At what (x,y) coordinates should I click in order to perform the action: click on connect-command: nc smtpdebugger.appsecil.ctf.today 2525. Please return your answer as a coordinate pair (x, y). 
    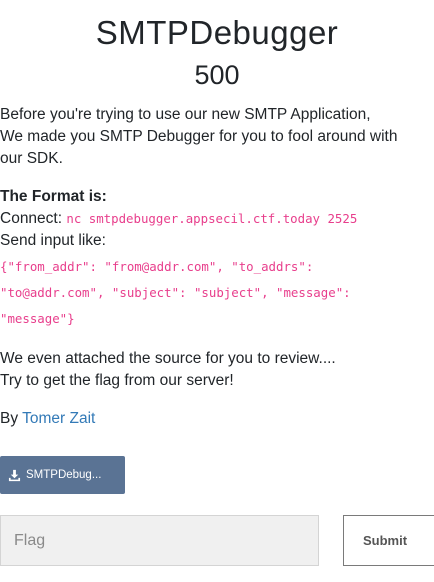
    Looking at the image, I should click on (212, 218).